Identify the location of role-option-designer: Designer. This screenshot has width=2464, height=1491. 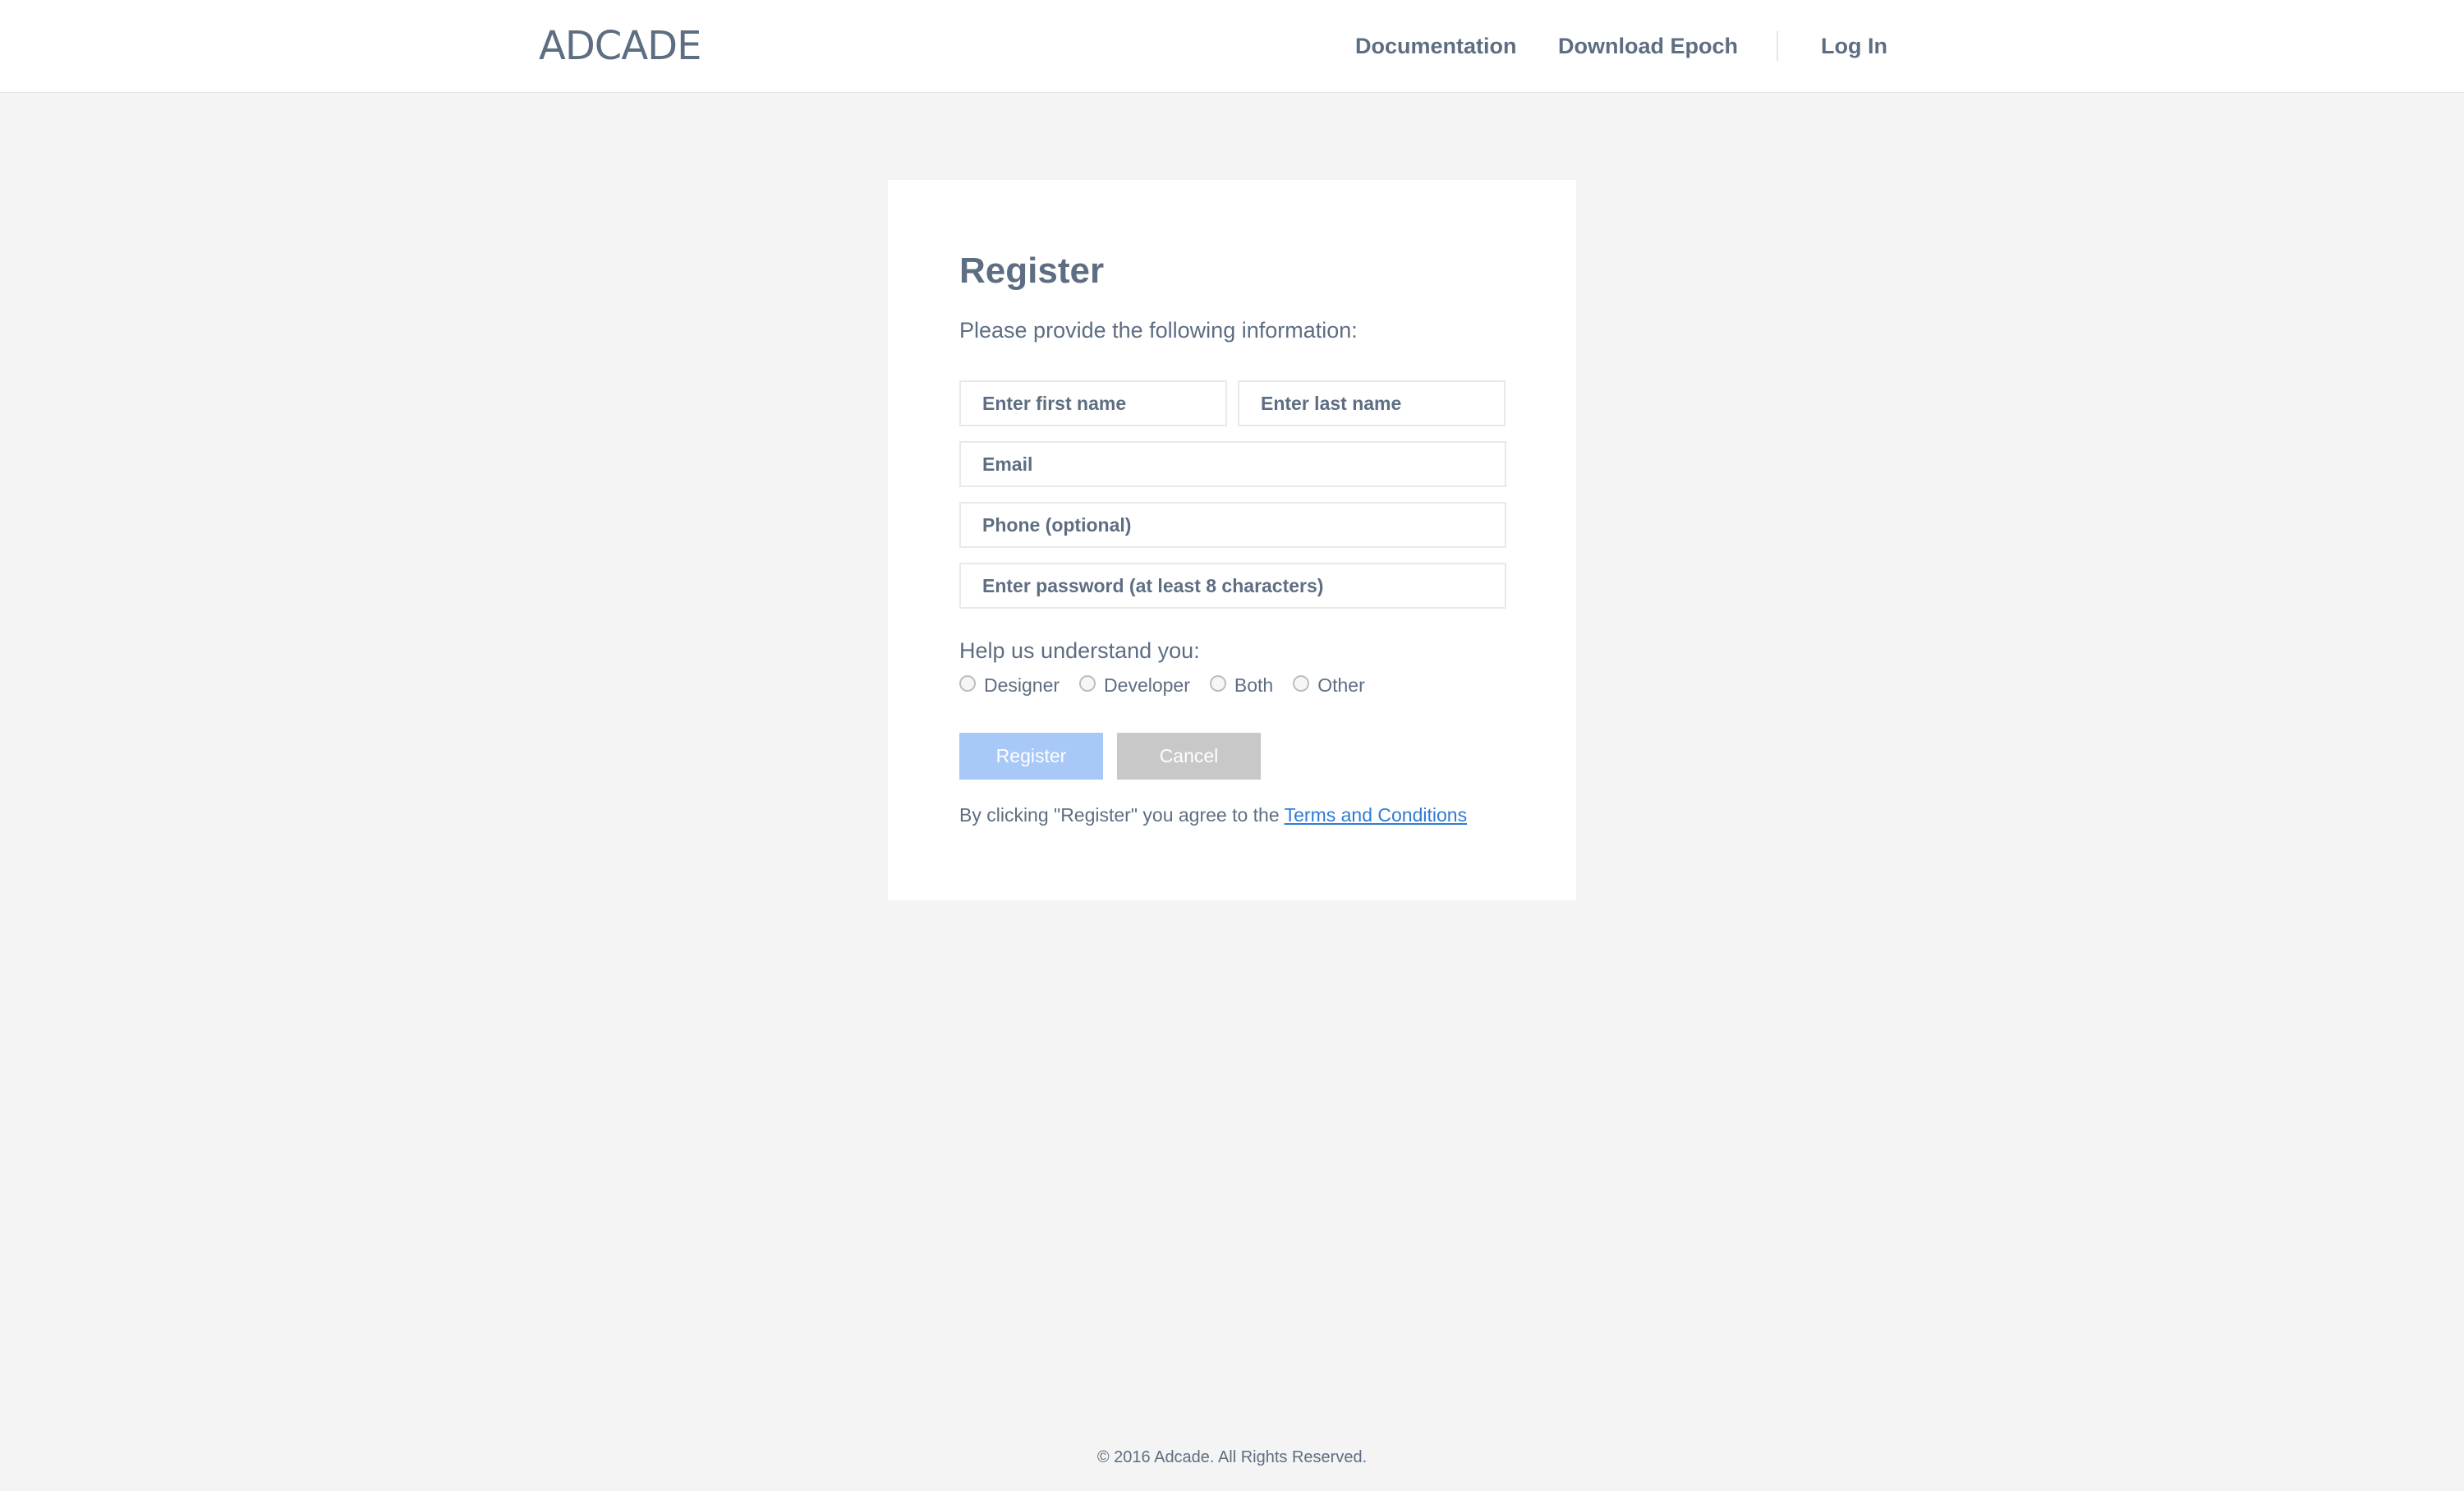
(1009, 685).